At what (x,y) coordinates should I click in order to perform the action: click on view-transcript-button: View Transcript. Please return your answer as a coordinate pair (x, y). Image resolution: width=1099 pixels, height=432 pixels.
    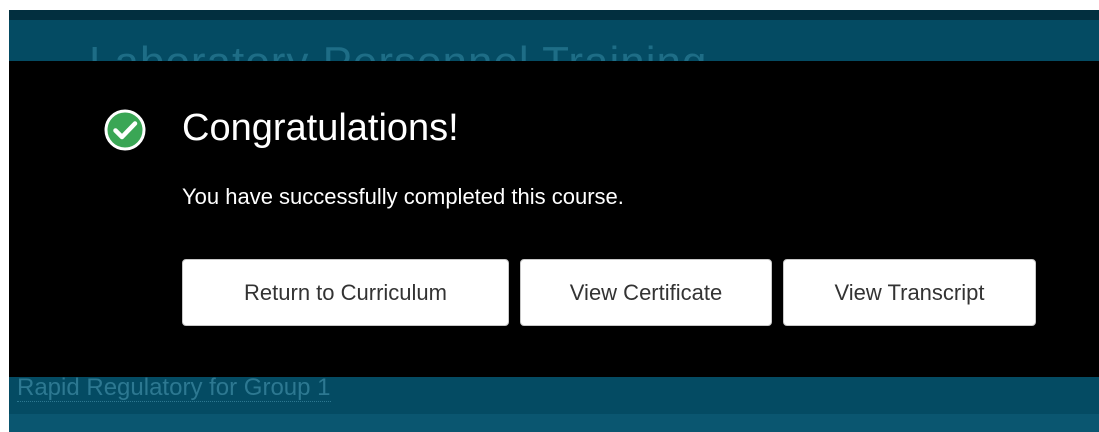
    Looking at the image, I should click on (909, 292).